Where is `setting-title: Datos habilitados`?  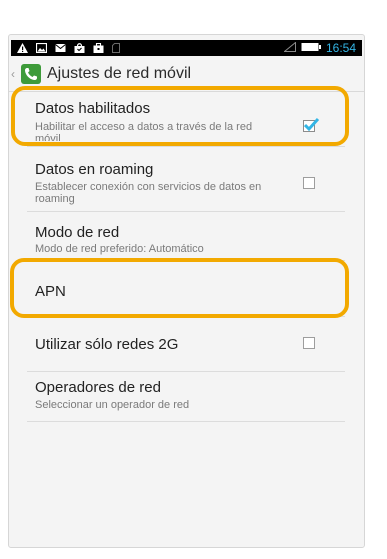 setting-title: Datos habilitados is located at coordinates (93, 108).